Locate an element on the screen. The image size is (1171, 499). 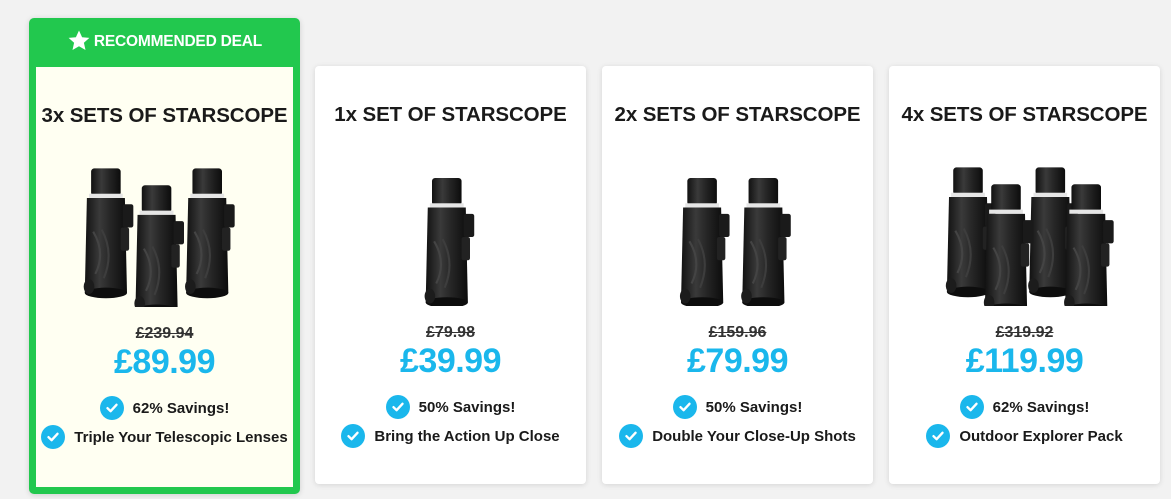
deal-title: 2x SETS OF STARSCOPE is located at coordinates (737, 114).